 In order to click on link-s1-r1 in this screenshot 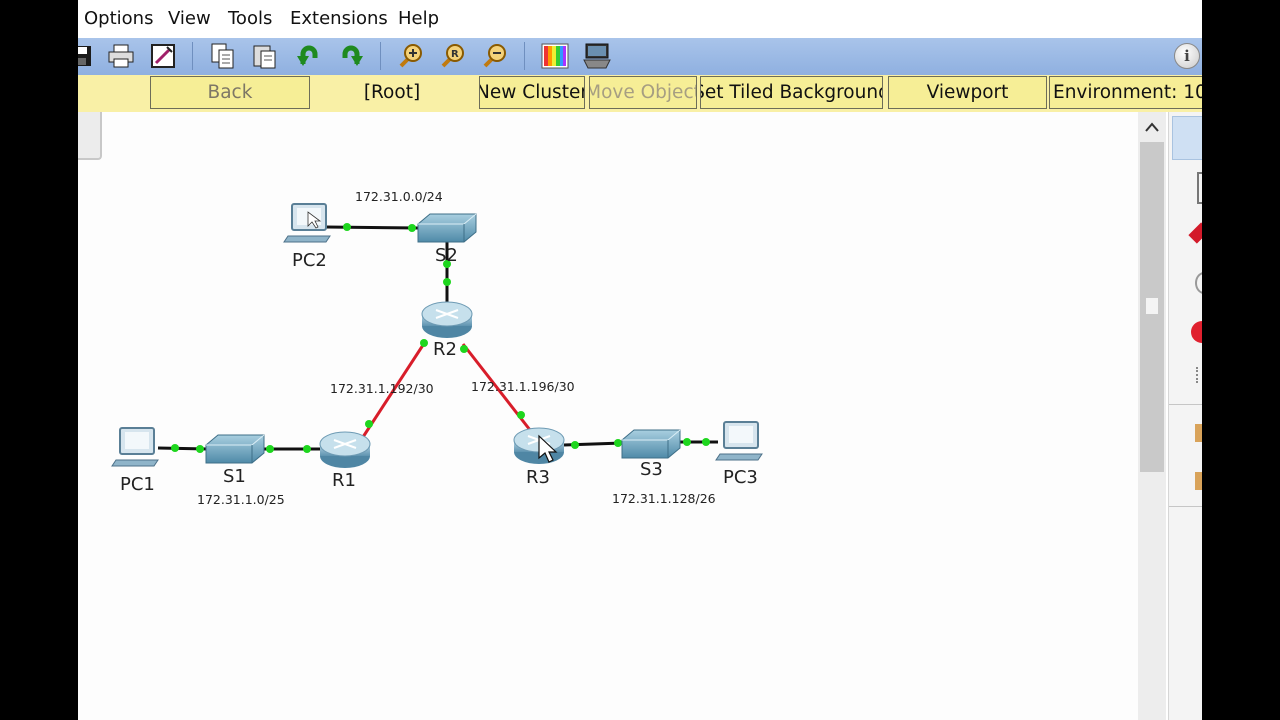, I will do `click(292, 449)`.